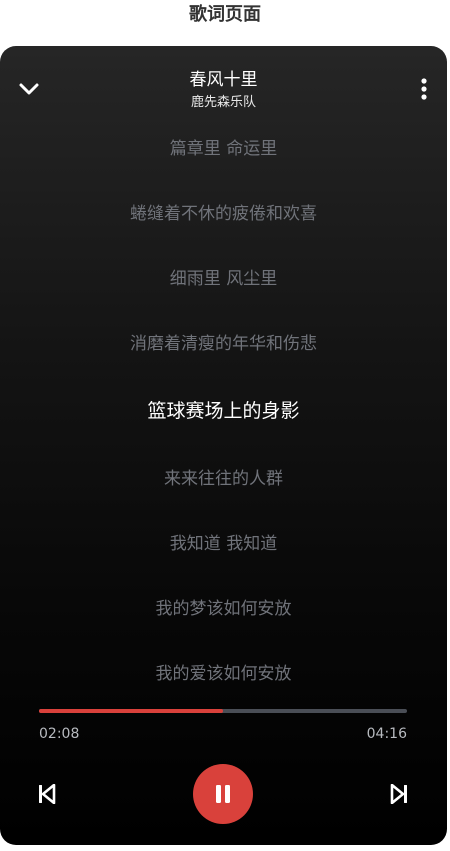 The image size is (450, 851). Describe the element at coordinates (223, 671) in the screenshot. I see `lyric-line: 我的爱该如何安放` at that location.